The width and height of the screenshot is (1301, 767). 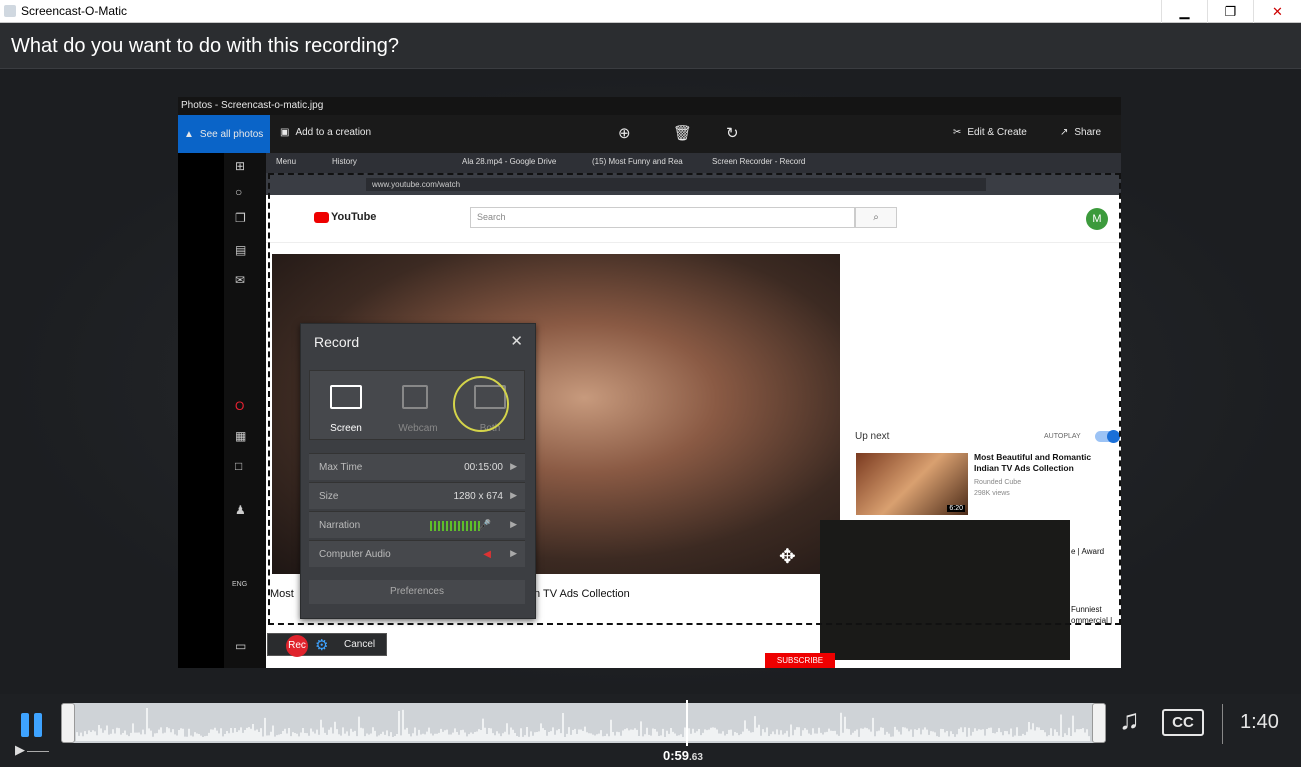 I want to click on add-to-creation: ▣ Add to a creation, so click(x=325, y=132).